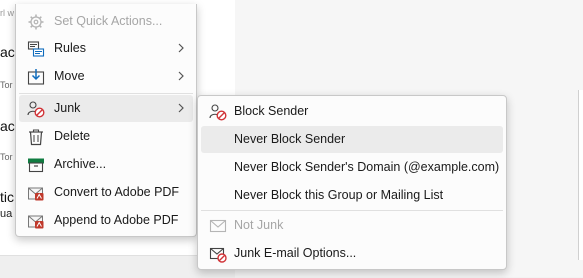 Image resolution: width=583 pixels, height=278 pixels. I want to click on menu-item-convert-to-adobe-pdf: Convert to Adobe PDF, so click(106, 192).